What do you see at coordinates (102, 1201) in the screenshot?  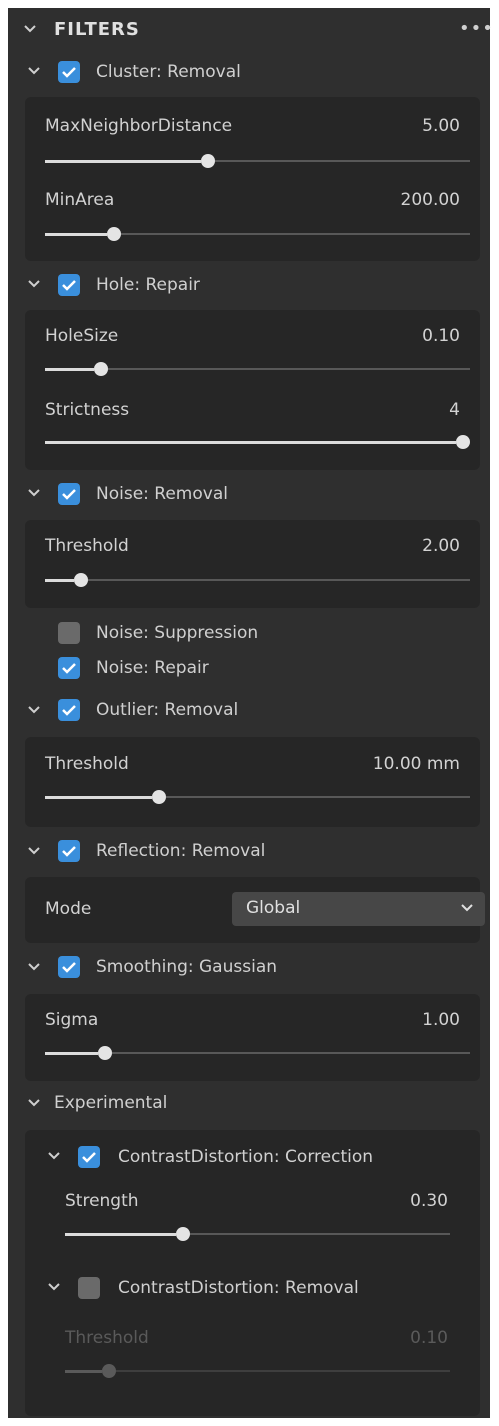 I see `param-name: Strength` at bounding box center [102, 1201].